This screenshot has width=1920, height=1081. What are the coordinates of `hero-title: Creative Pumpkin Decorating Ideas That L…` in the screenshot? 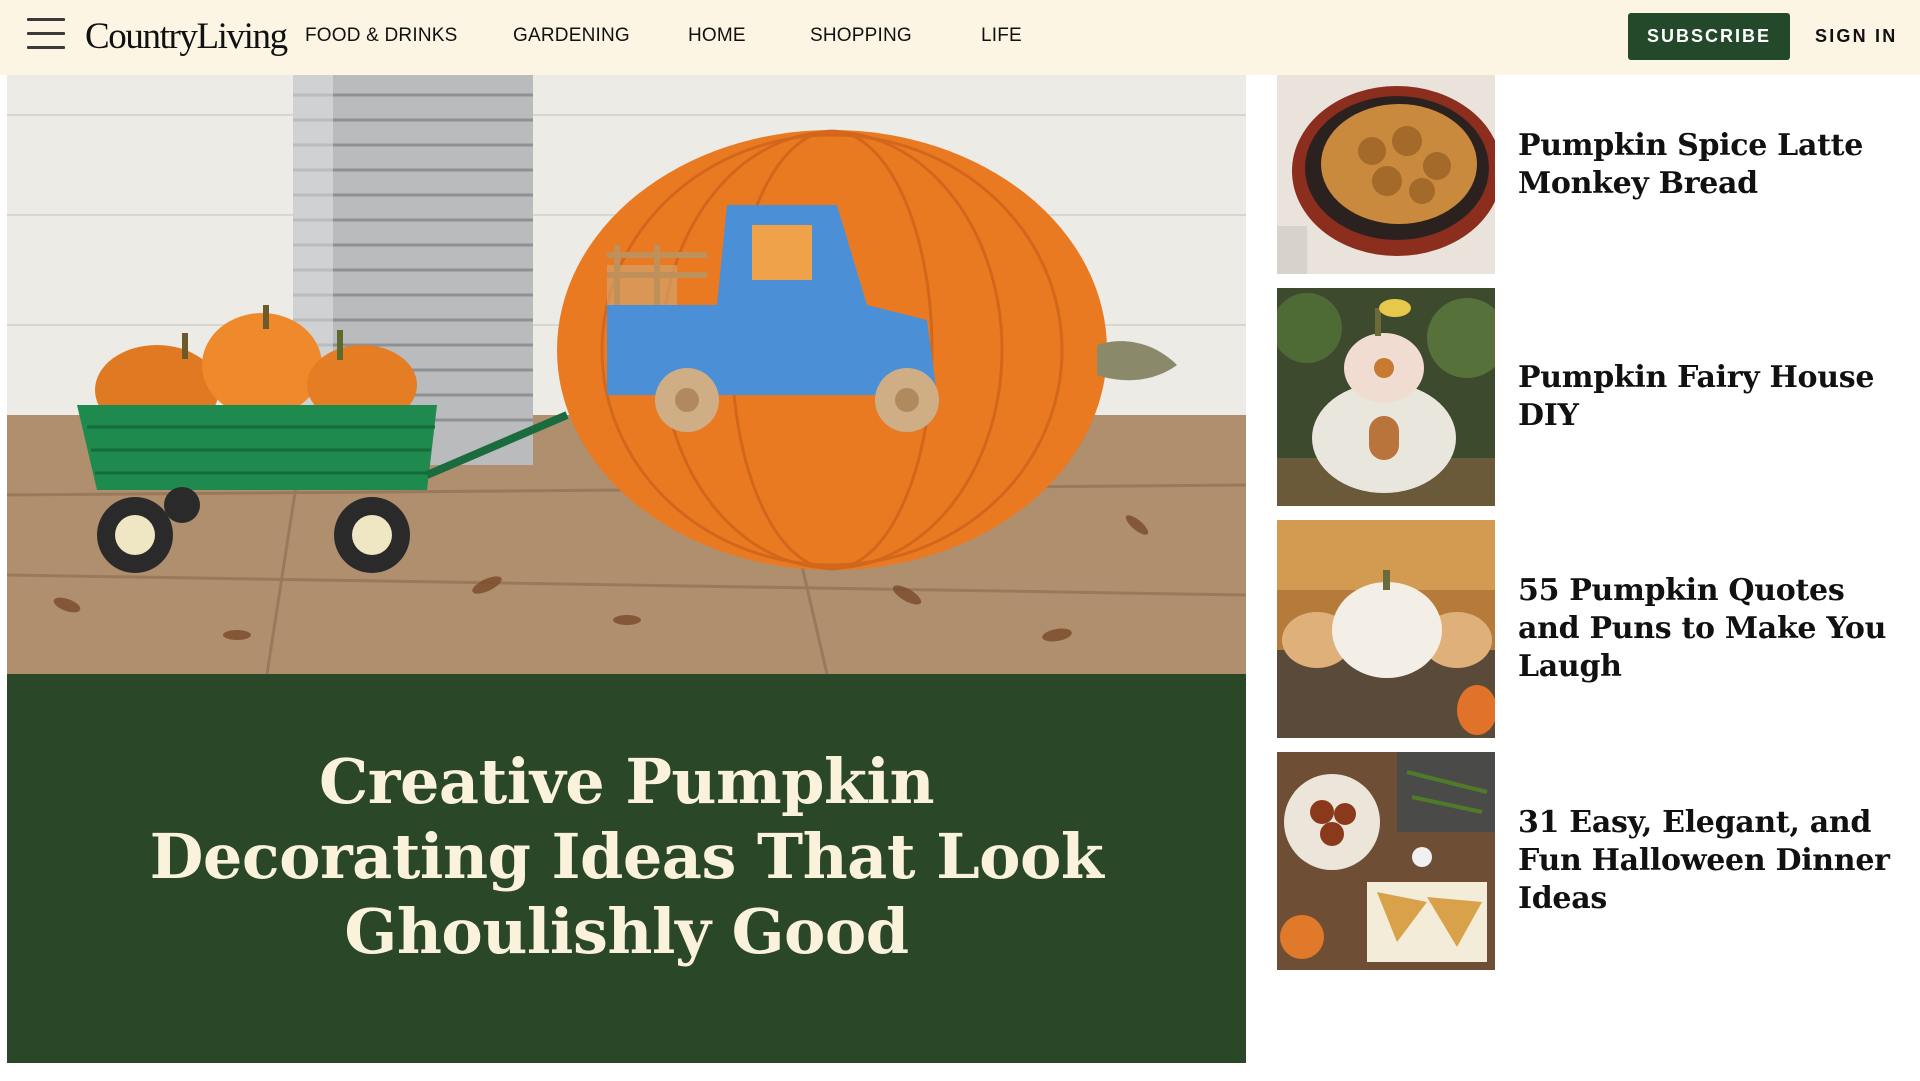 It's located at (627, 856).